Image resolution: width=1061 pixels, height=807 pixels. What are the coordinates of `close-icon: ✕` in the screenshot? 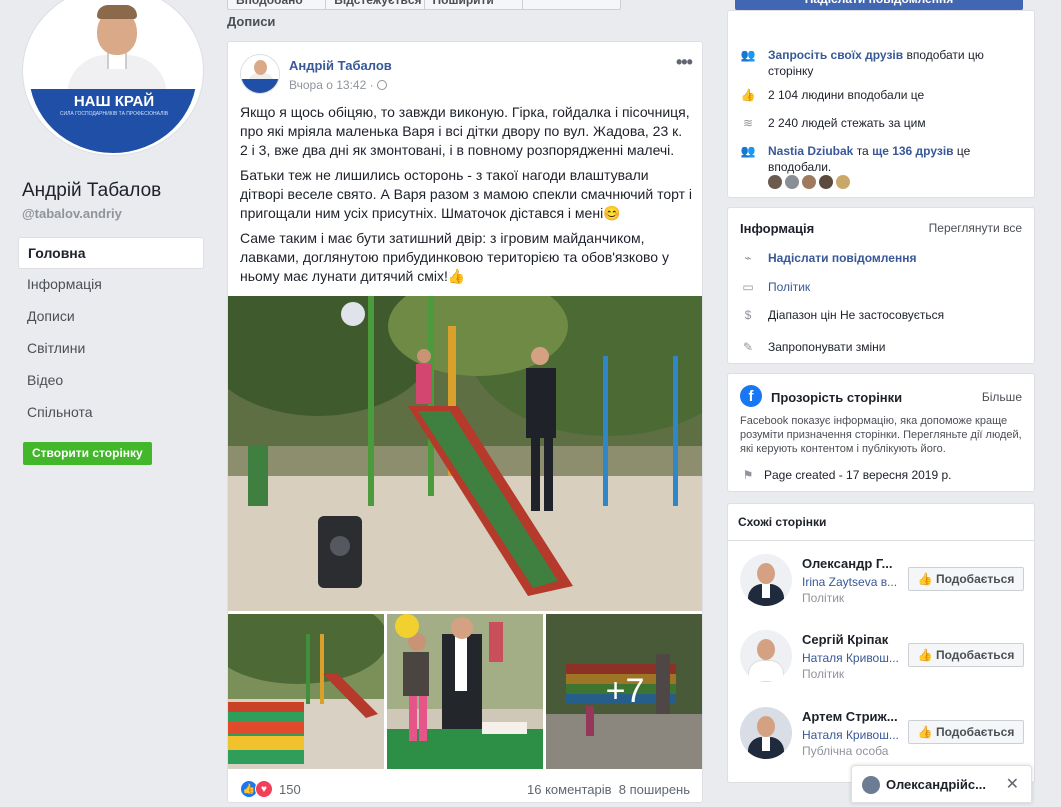 It's located at (1012, 784).